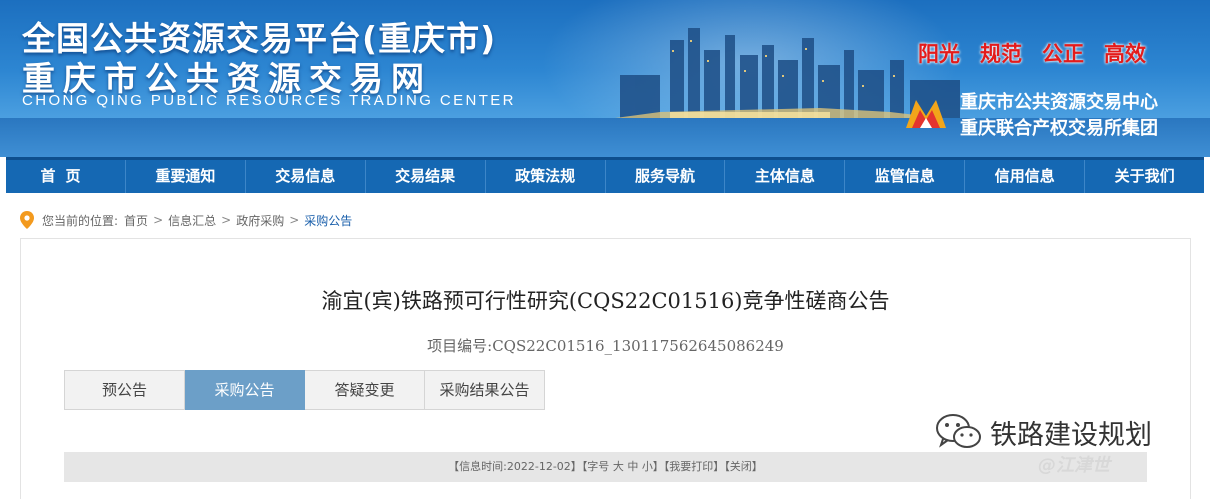 This screenshot has height=499, width=1210. I want to click on wechat-watermark: 铁路建设规划, so click(1043, 432).